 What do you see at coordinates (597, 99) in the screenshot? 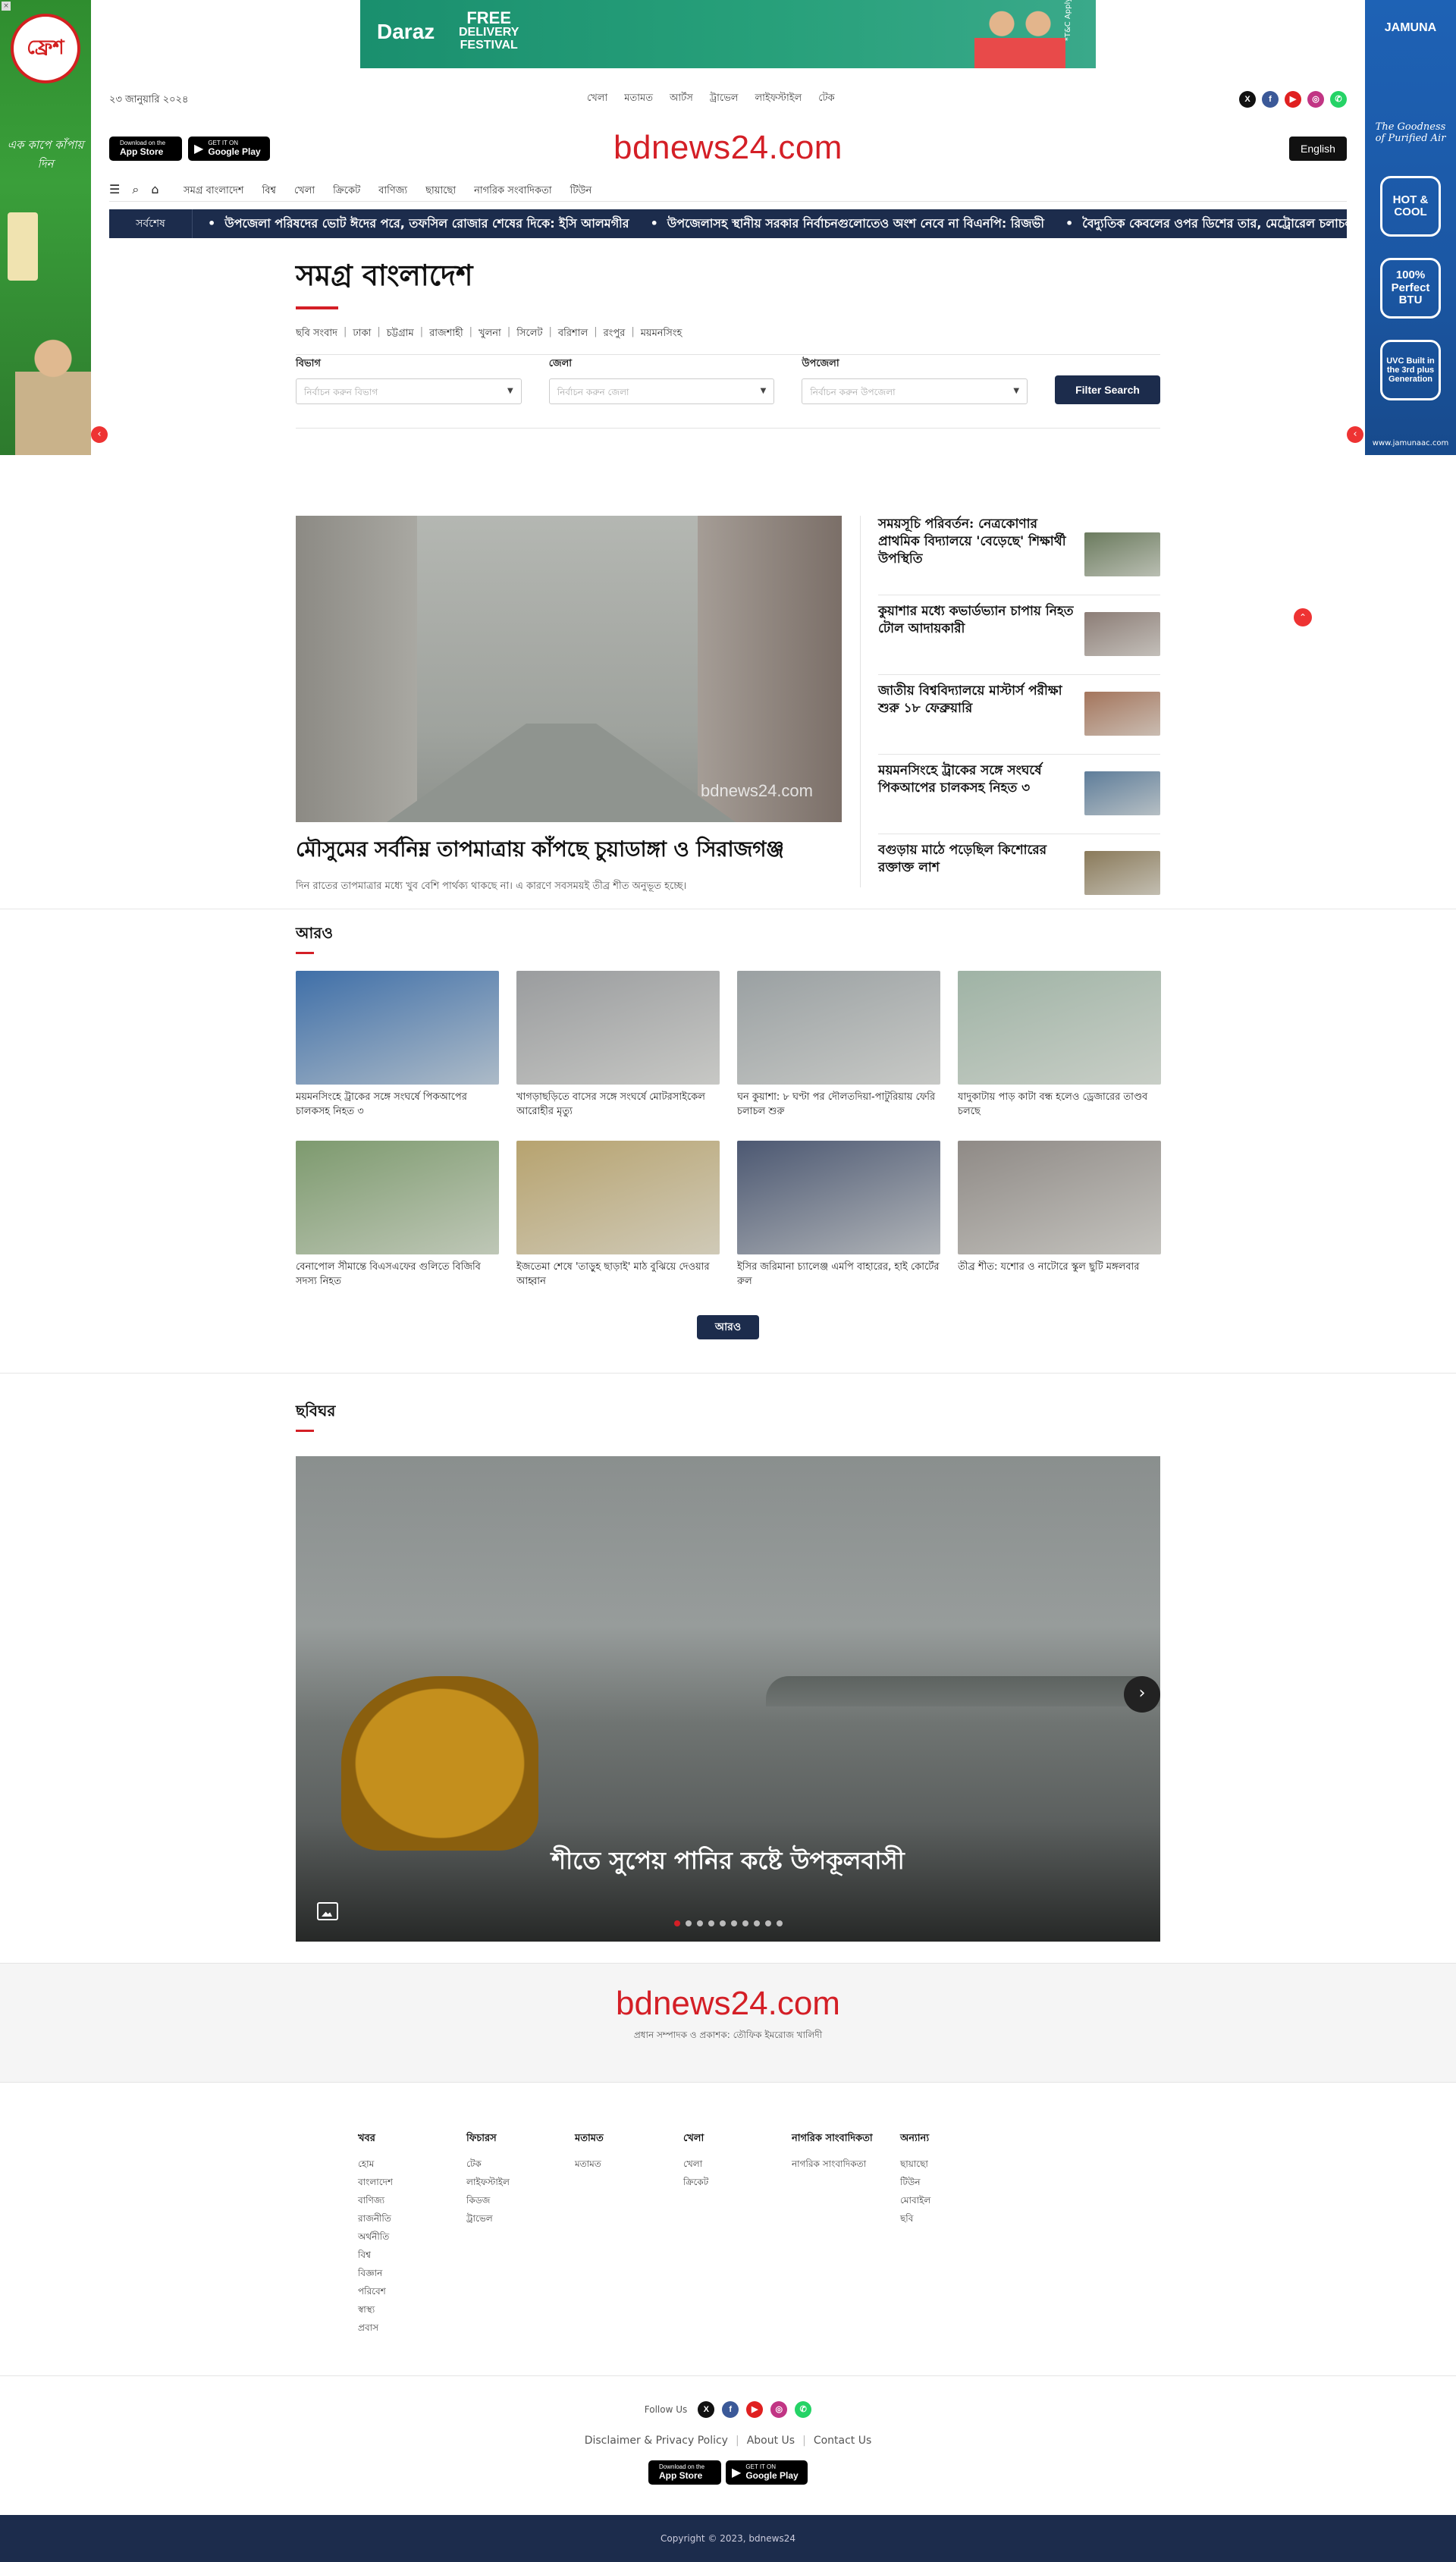
I see `util-link: খেলা` at bounding box center [597, 99].